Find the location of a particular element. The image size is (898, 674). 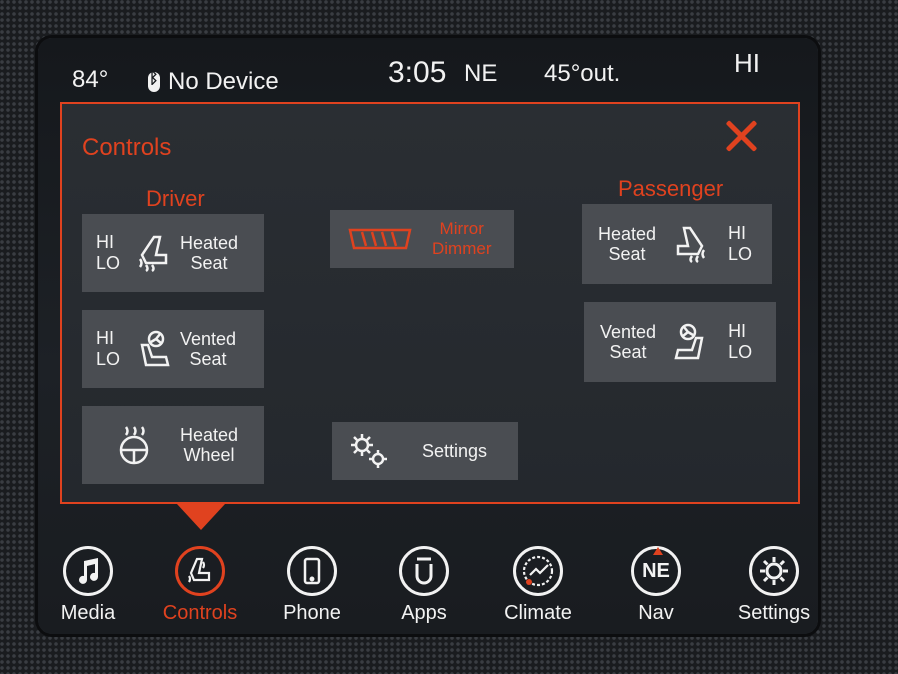

driver-heated-seat-button: HI LO Heated Seat is located at coordinates (173, 253).